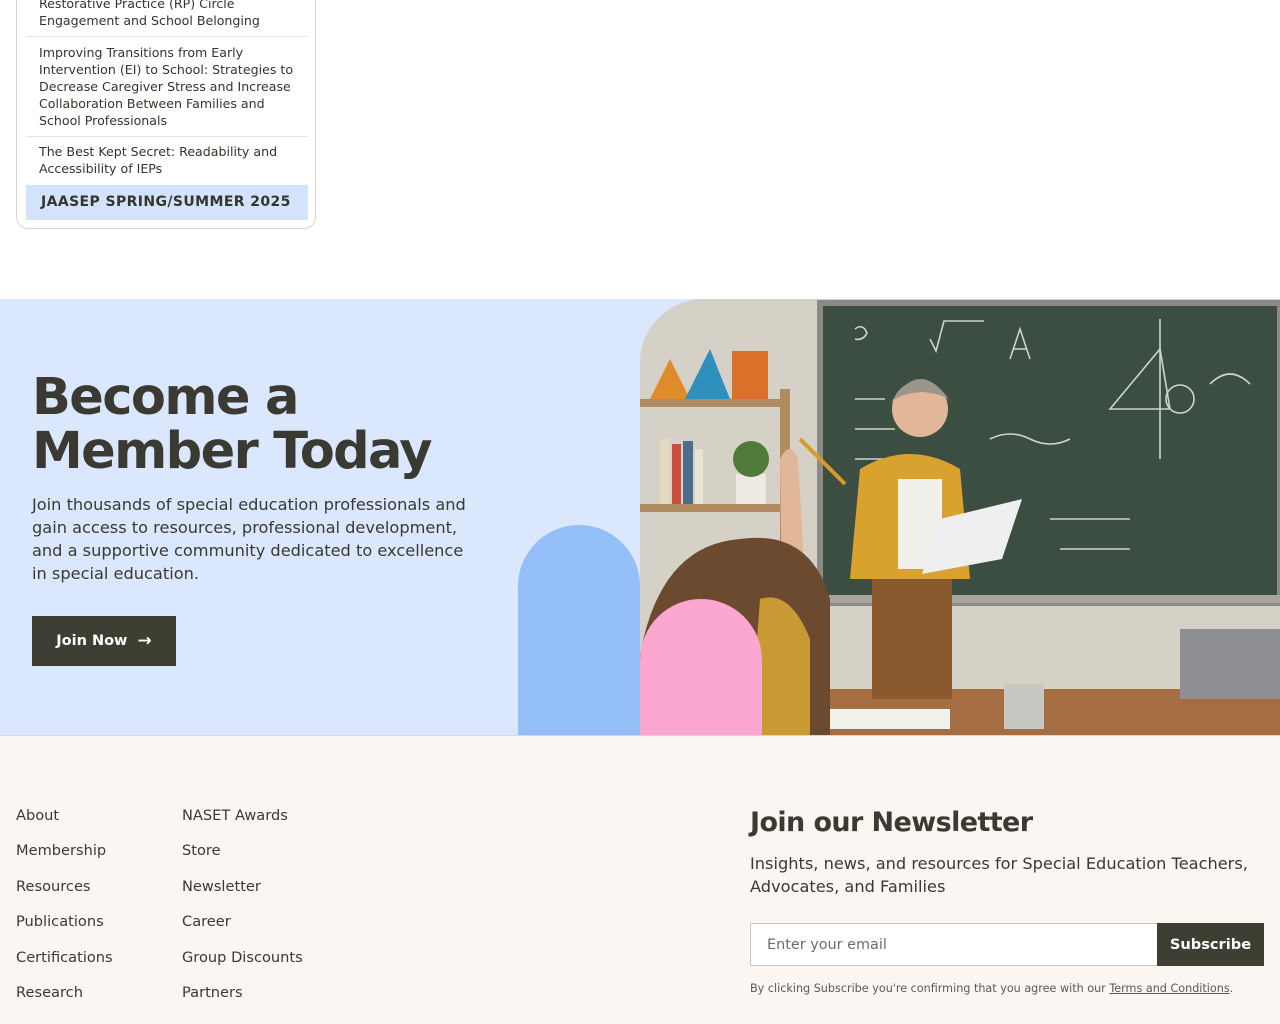 The height and width of the screenshot is (1024, 1280). I want to click on legal-suffix: ., so click(1231, 988).